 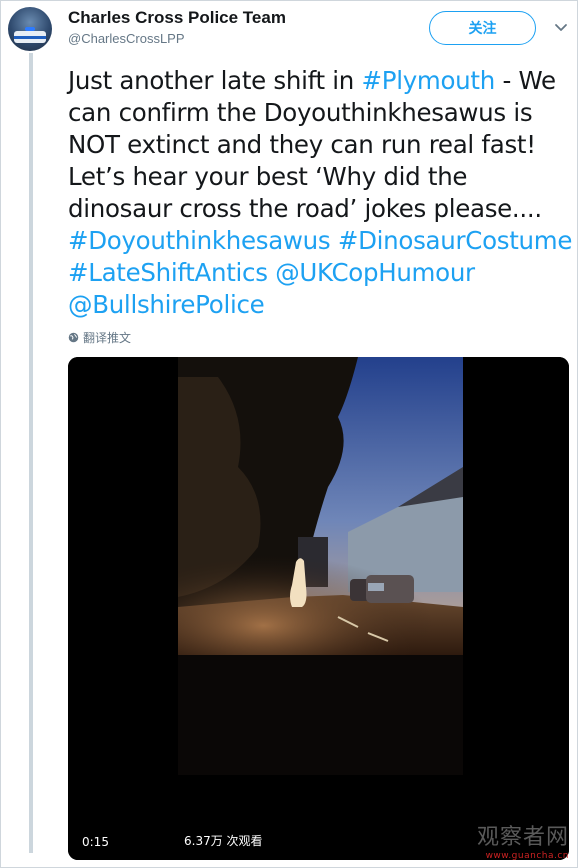 I want to click on globe-icon, so click(x=73, y=337).